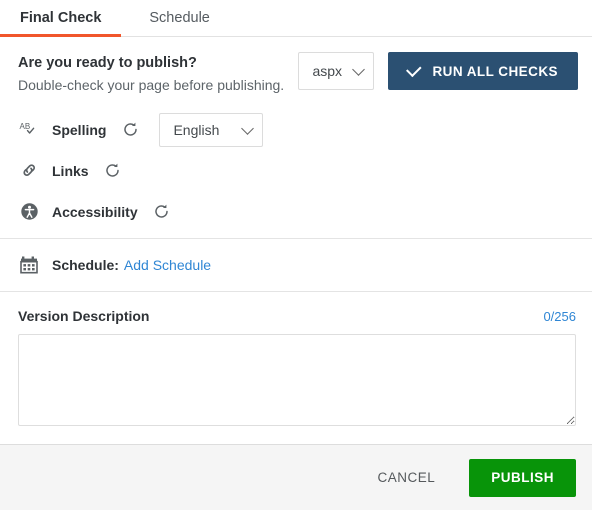 The image size is (592, 510). Describe the element at coordinates (79, 129) in the screenshot. I see `check-label-spelling: Spelling` at that location.